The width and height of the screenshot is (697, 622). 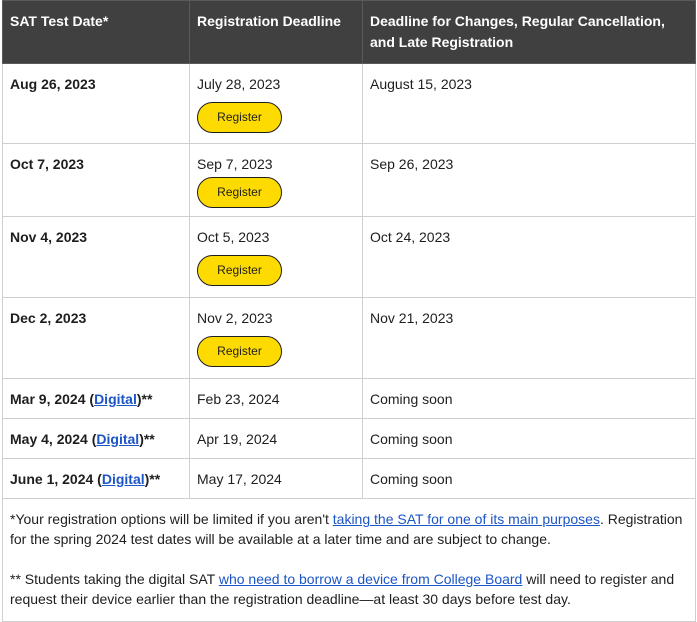 I want to click on change-deadline-cell: Oct 24, 2023, so click(x=529, y=257).